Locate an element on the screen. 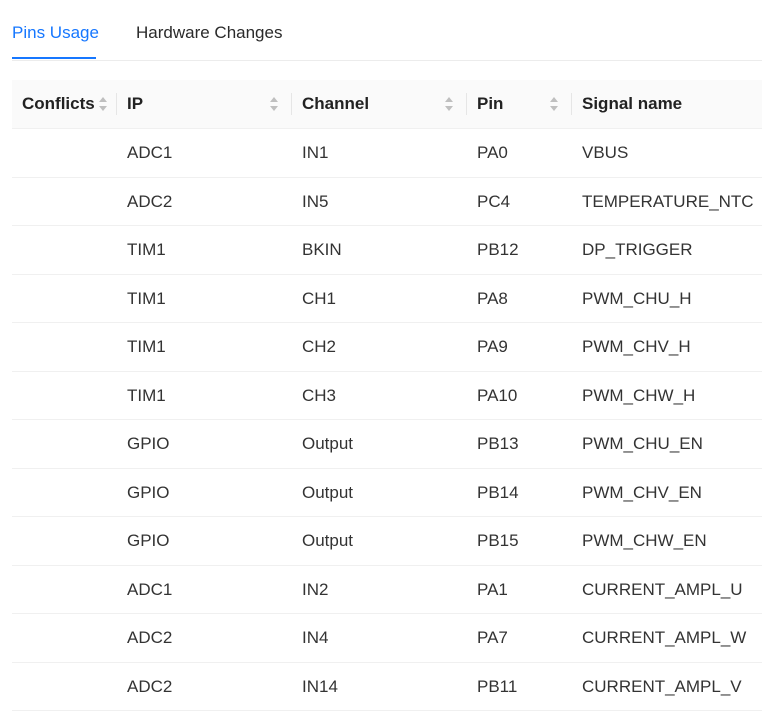  sort-icon-conflicts is located at coordinates (103, 104).